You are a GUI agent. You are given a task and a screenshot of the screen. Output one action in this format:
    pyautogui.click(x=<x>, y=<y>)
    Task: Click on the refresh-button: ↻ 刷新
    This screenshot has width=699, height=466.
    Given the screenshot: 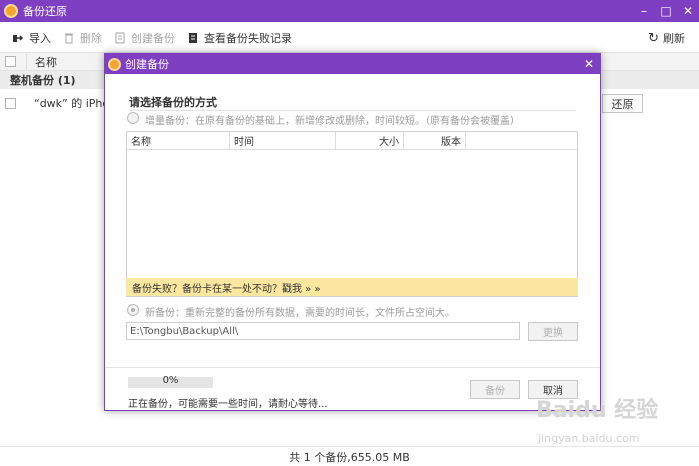 What is the action you would take?
    pyautogui.click(x=666, y=38)
    